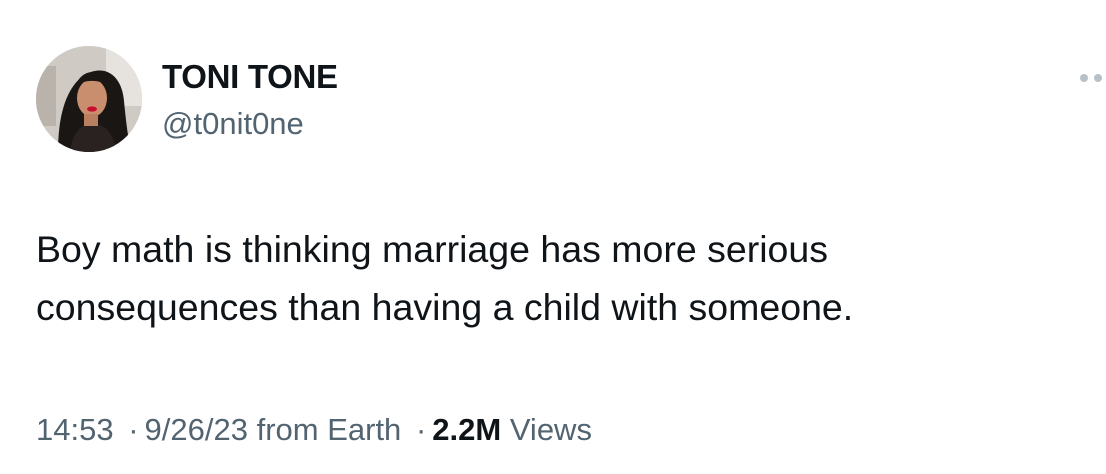 The height and width of the screenshot is (474, 1106). I want to click on more-options-icon, so click(1093, 78).